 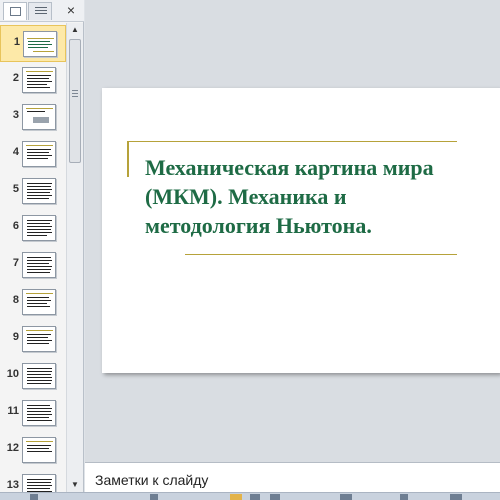 I want to click on thumbnail-slide-3: 3, so click(x=33, y=117).